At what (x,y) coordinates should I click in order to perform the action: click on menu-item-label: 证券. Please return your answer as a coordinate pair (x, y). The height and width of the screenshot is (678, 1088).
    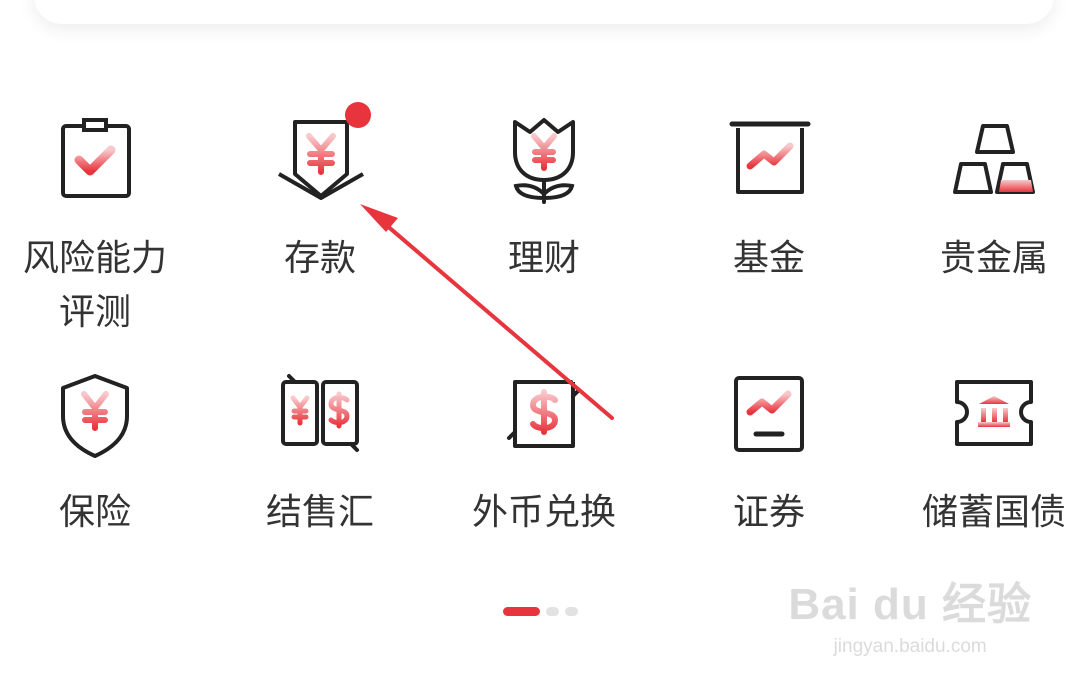
    Looking at the image, I should click on (768, 512).